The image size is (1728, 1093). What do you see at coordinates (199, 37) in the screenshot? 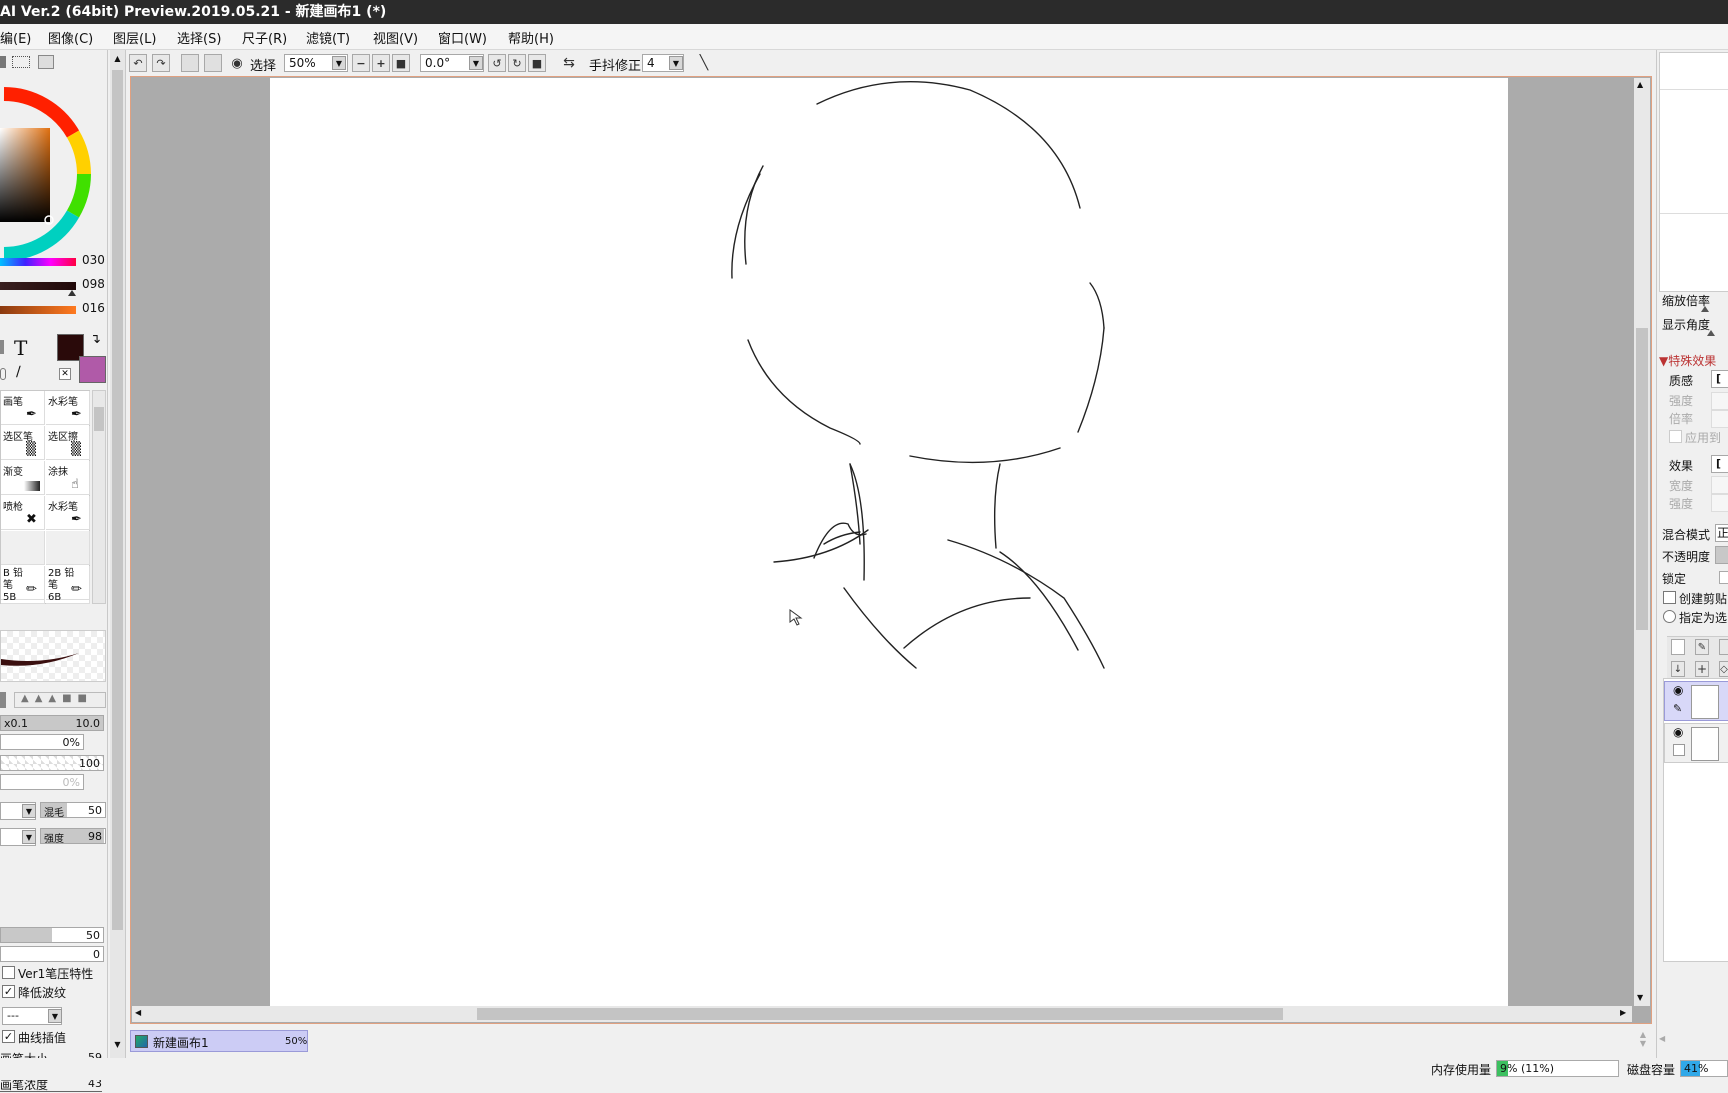
I see `menu-select: 选择(S)` at bounding box center [199, 37].